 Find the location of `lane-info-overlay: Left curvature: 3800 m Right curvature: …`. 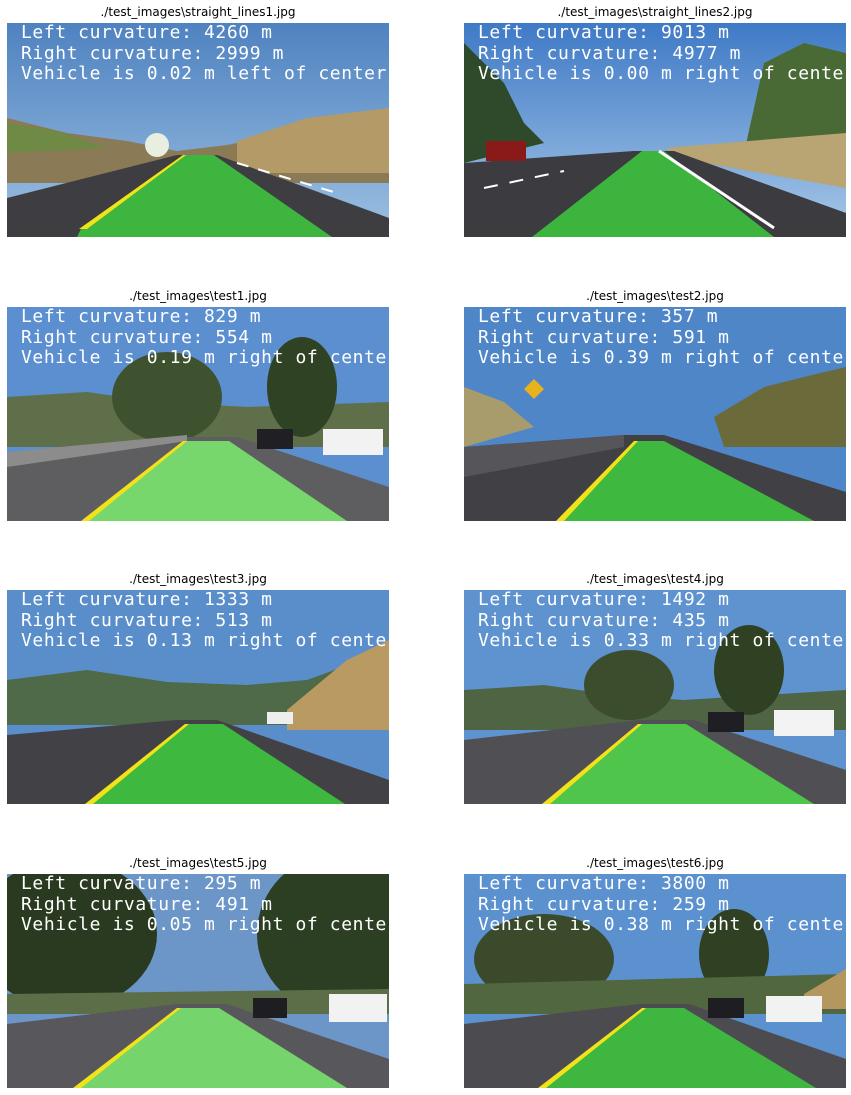

lane-info-overlay: Left curvature: 3800 m Right curvature: … is located at coordinates (662, 905).